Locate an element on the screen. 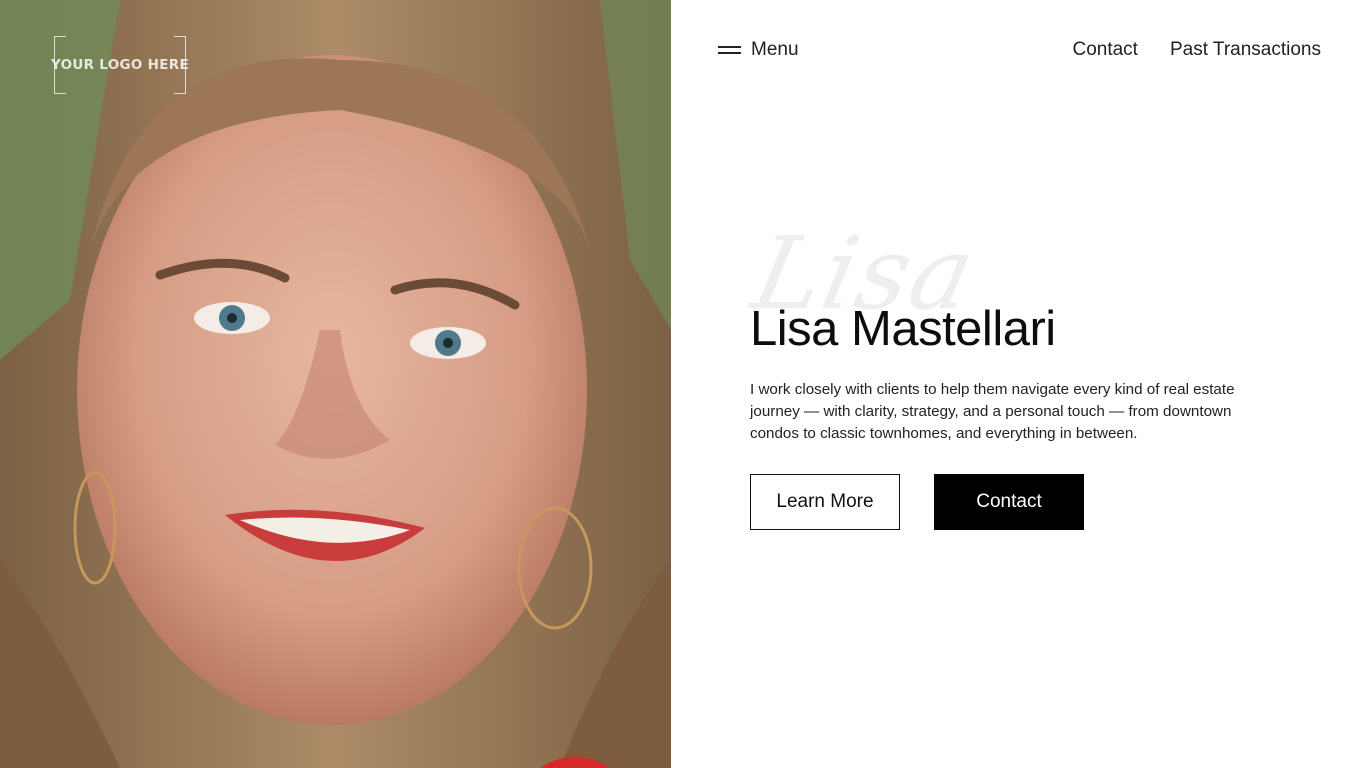  menu-button: Menu is located at coordinates (758, 50).